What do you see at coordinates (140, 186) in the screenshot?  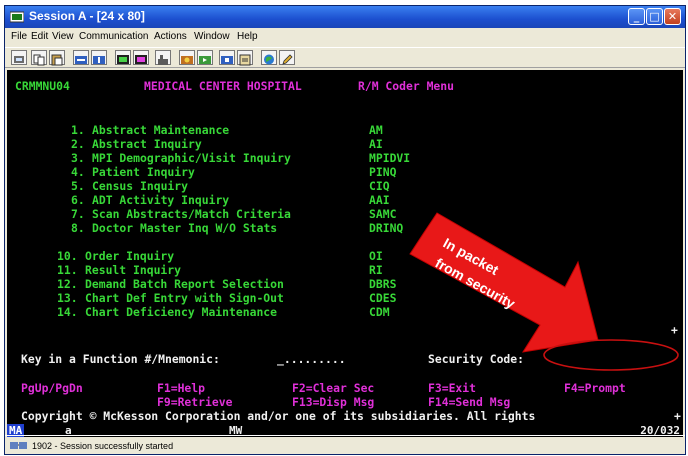 I see `menu-item-label: Census Inquiry` at bounding box center [140, 186].